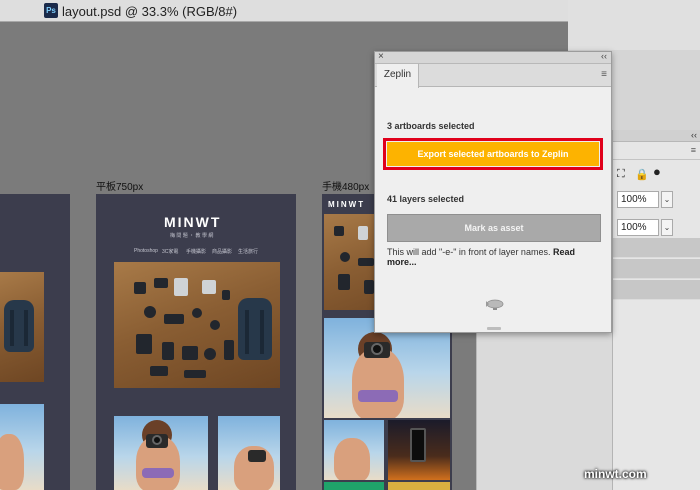 This screenshot has width=700, height=490. What do you see at coordinates (621, 174) in the screenshot?
I see `transform-icon: ⛶` at bounding box center [621, 174].